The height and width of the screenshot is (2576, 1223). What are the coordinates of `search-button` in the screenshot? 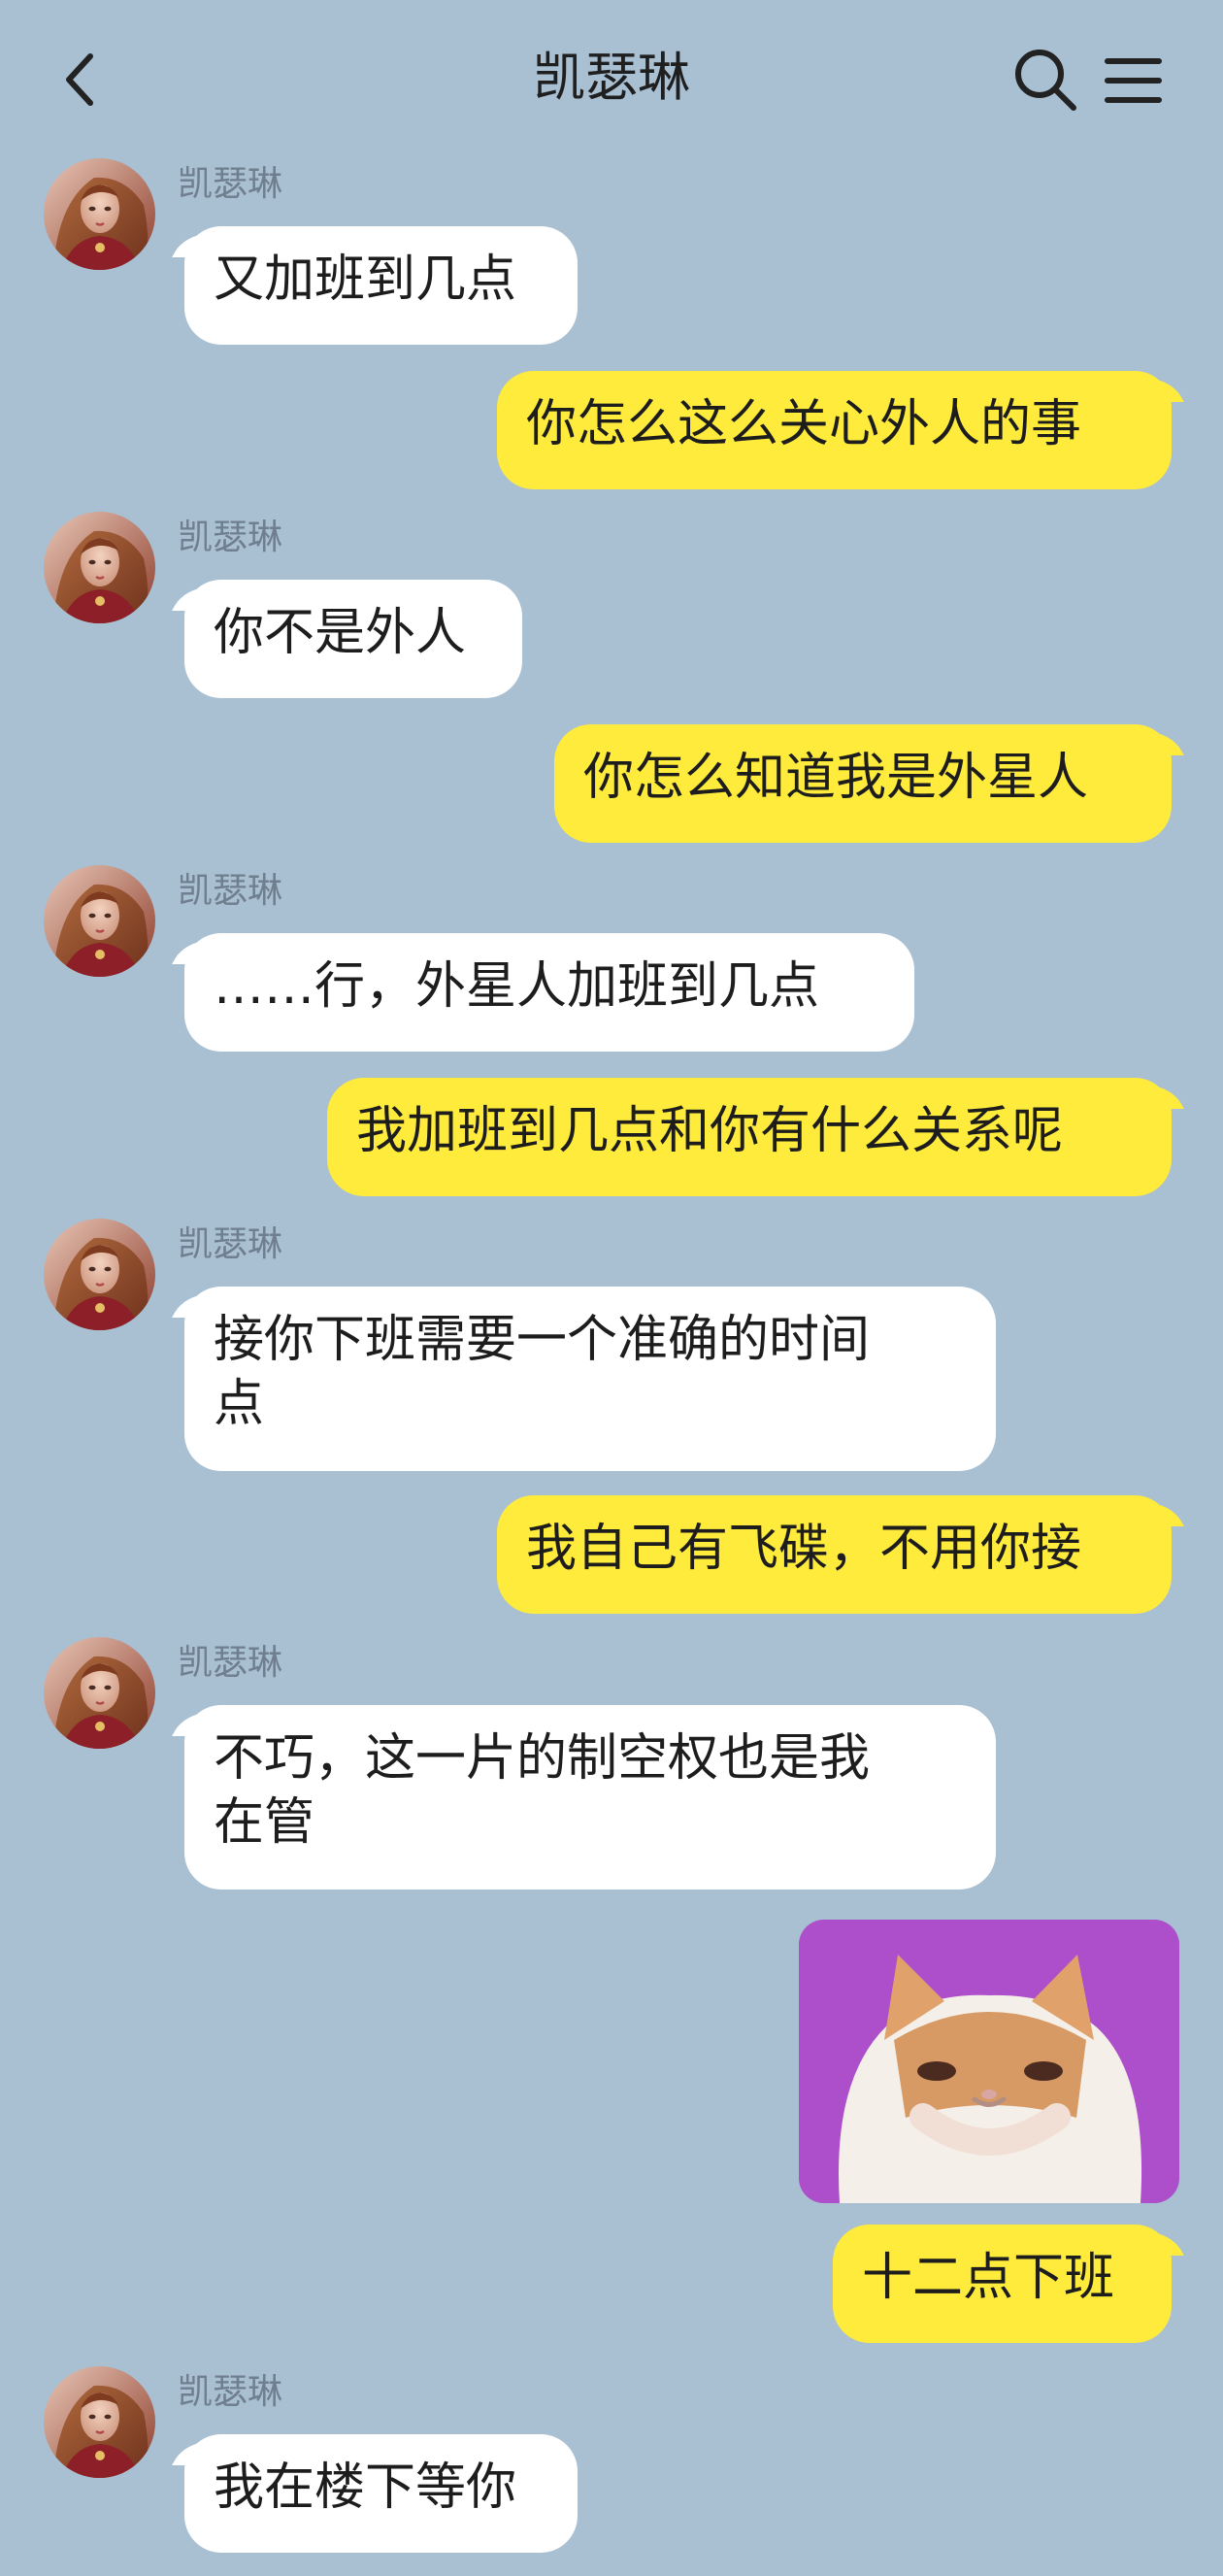 It's located at (1045, 80).